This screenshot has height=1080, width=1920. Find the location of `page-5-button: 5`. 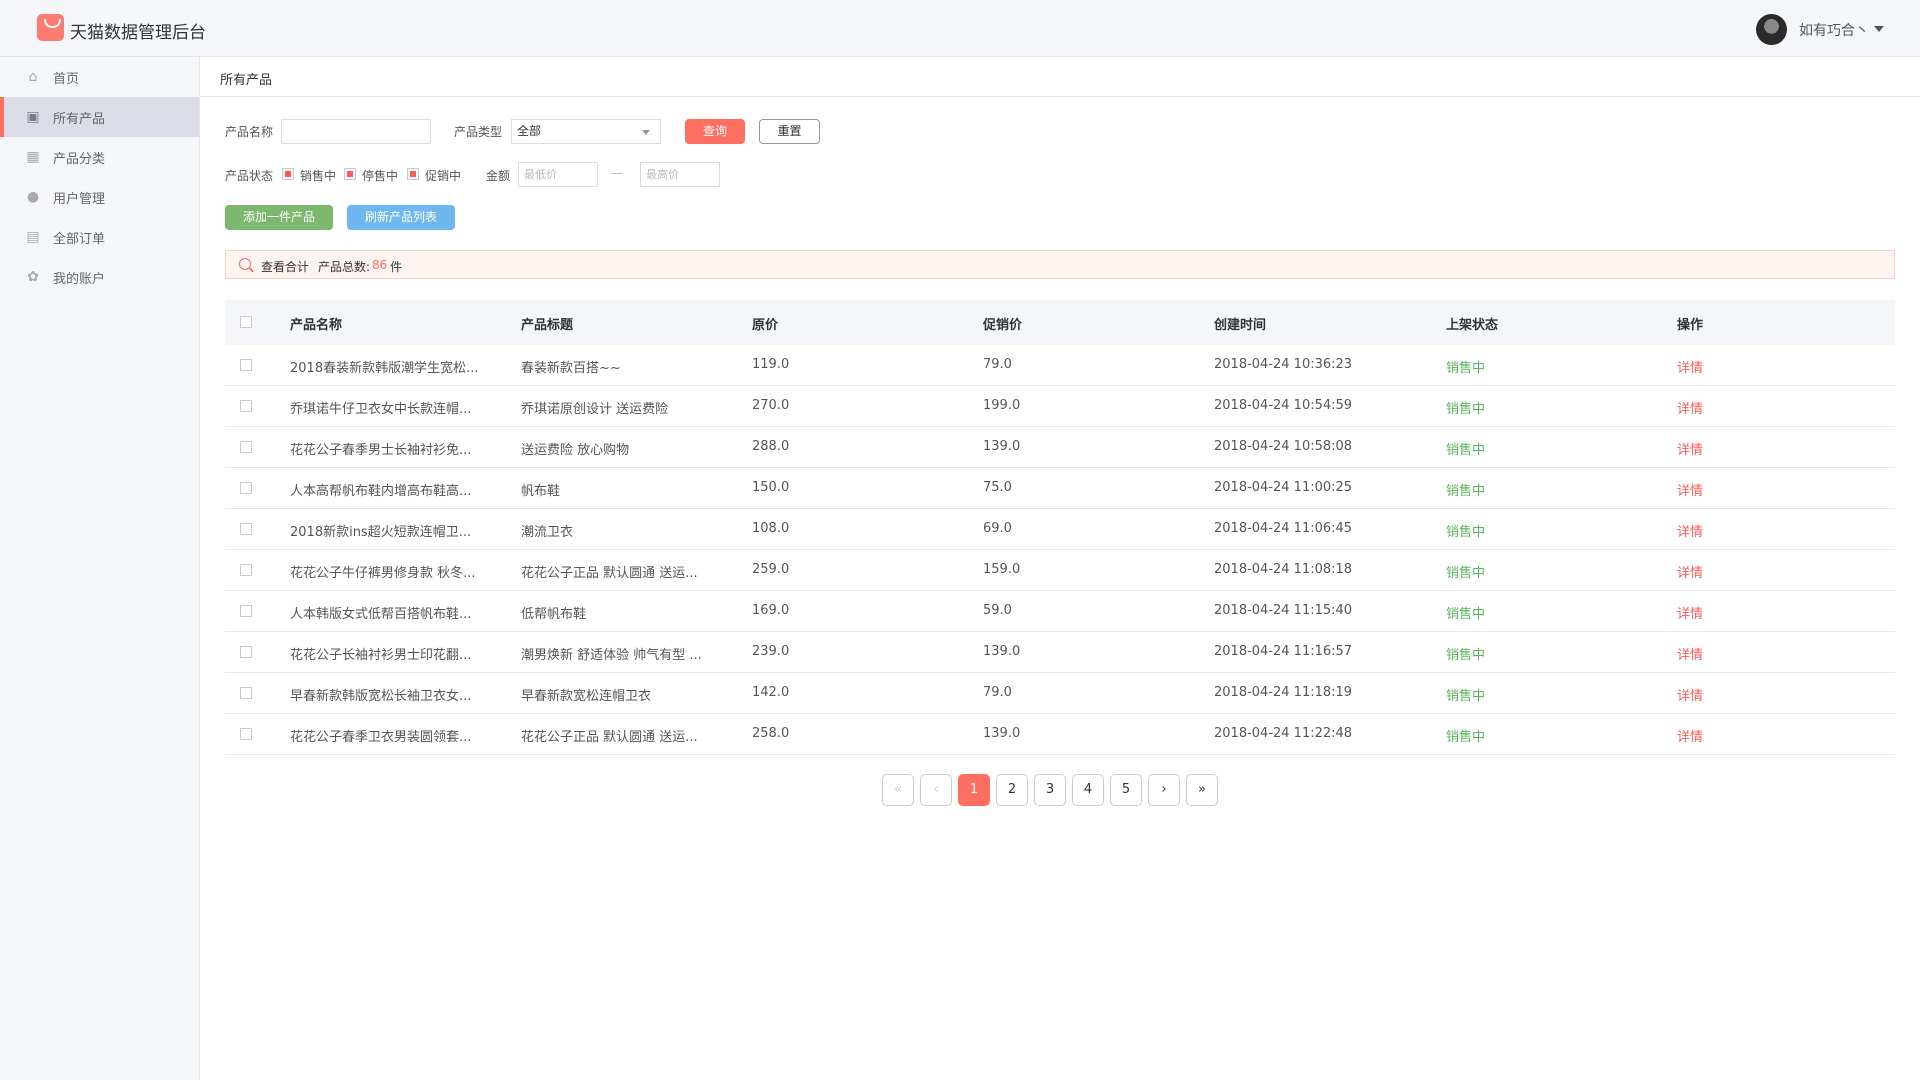

page-5-button: 5 is located at coordinates (1126, 790).